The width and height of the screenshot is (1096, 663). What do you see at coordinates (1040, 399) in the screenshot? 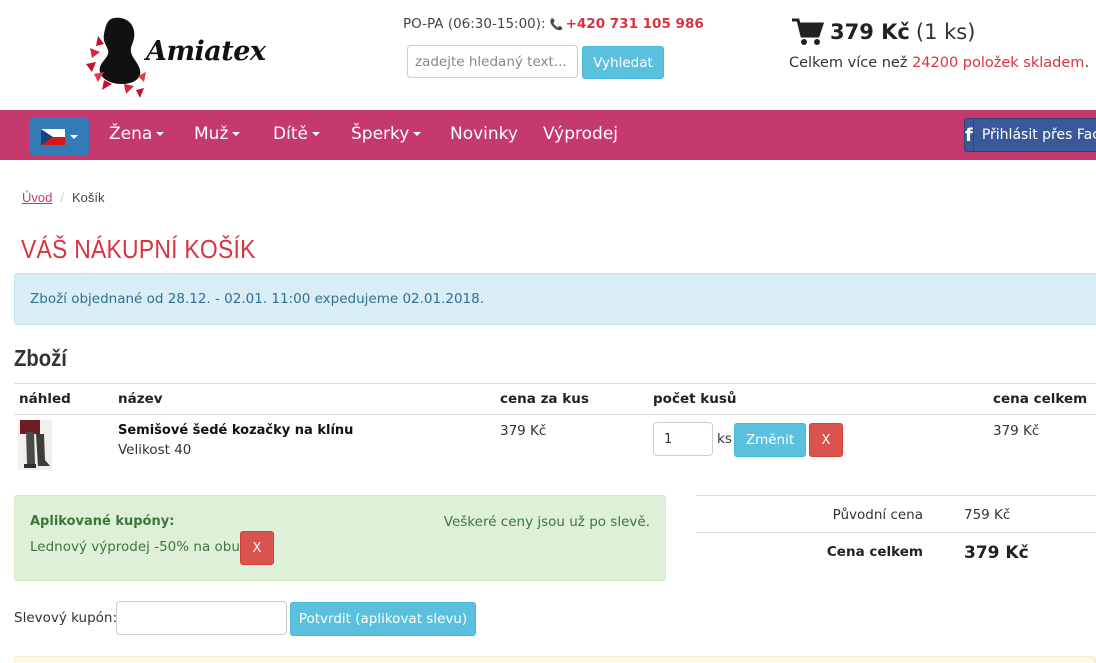
I see `column-header-total: cena celkem` at bounding box center [1040, 399].